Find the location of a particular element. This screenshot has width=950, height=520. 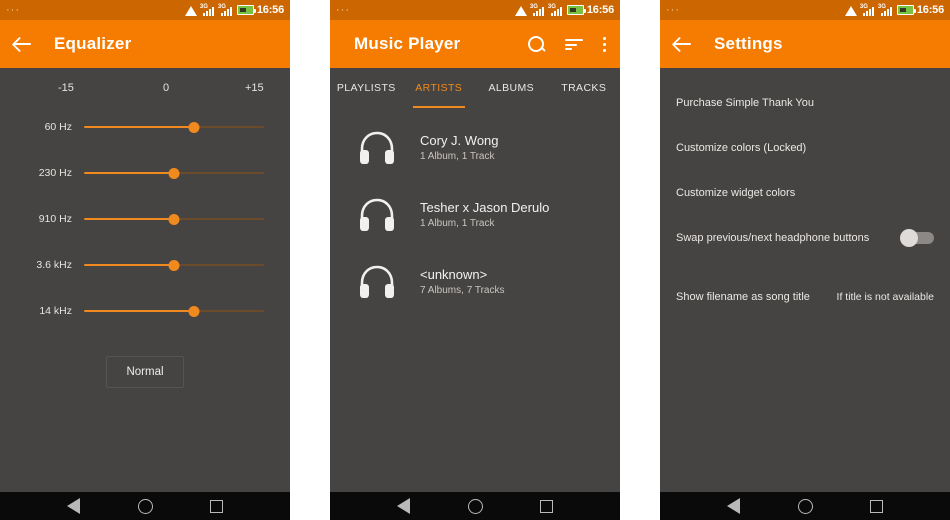

preset-button-row: Normal is located at coordinates (145, 372).